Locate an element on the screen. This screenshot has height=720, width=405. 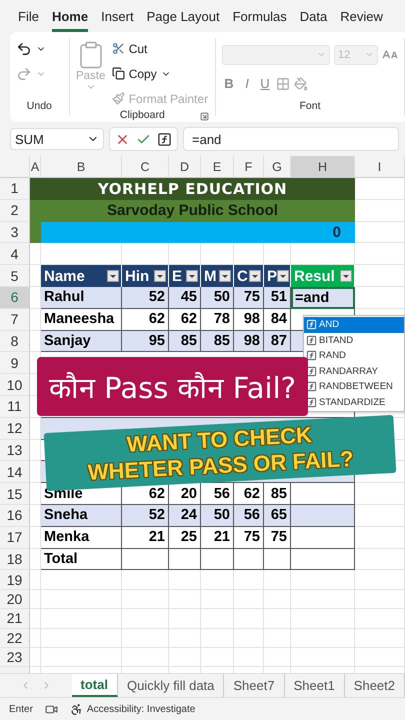
active-cell: =and is located at coordinates (323, 297).